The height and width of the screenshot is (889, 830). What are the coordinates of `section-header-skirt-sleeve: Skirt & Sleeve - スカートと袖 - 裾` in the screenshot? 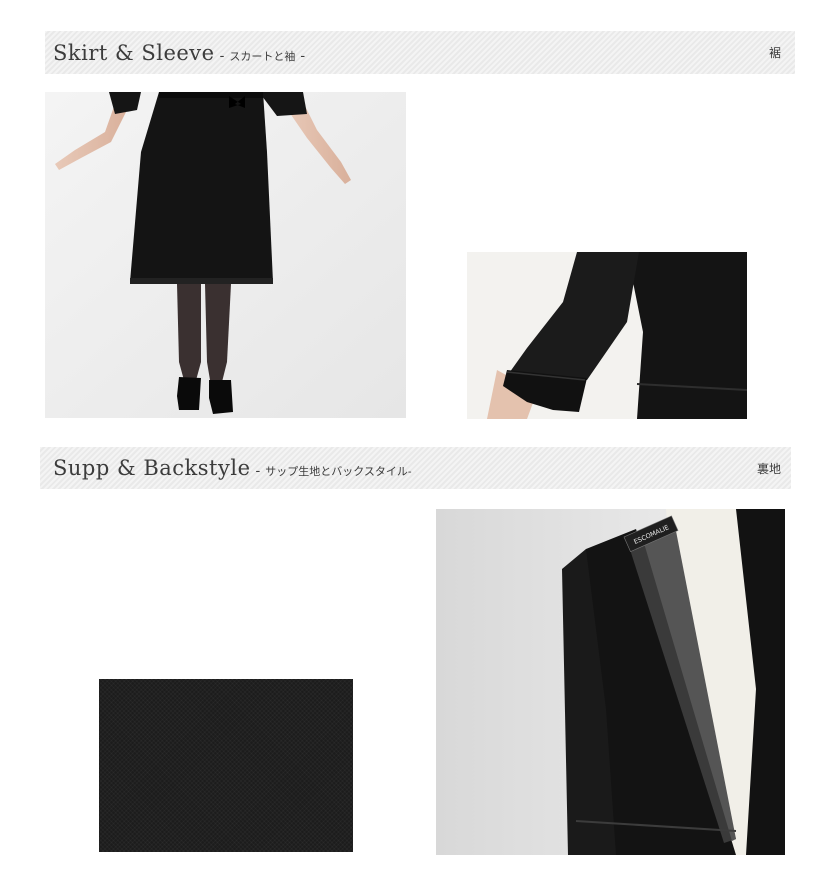 It's located at (420, 52).